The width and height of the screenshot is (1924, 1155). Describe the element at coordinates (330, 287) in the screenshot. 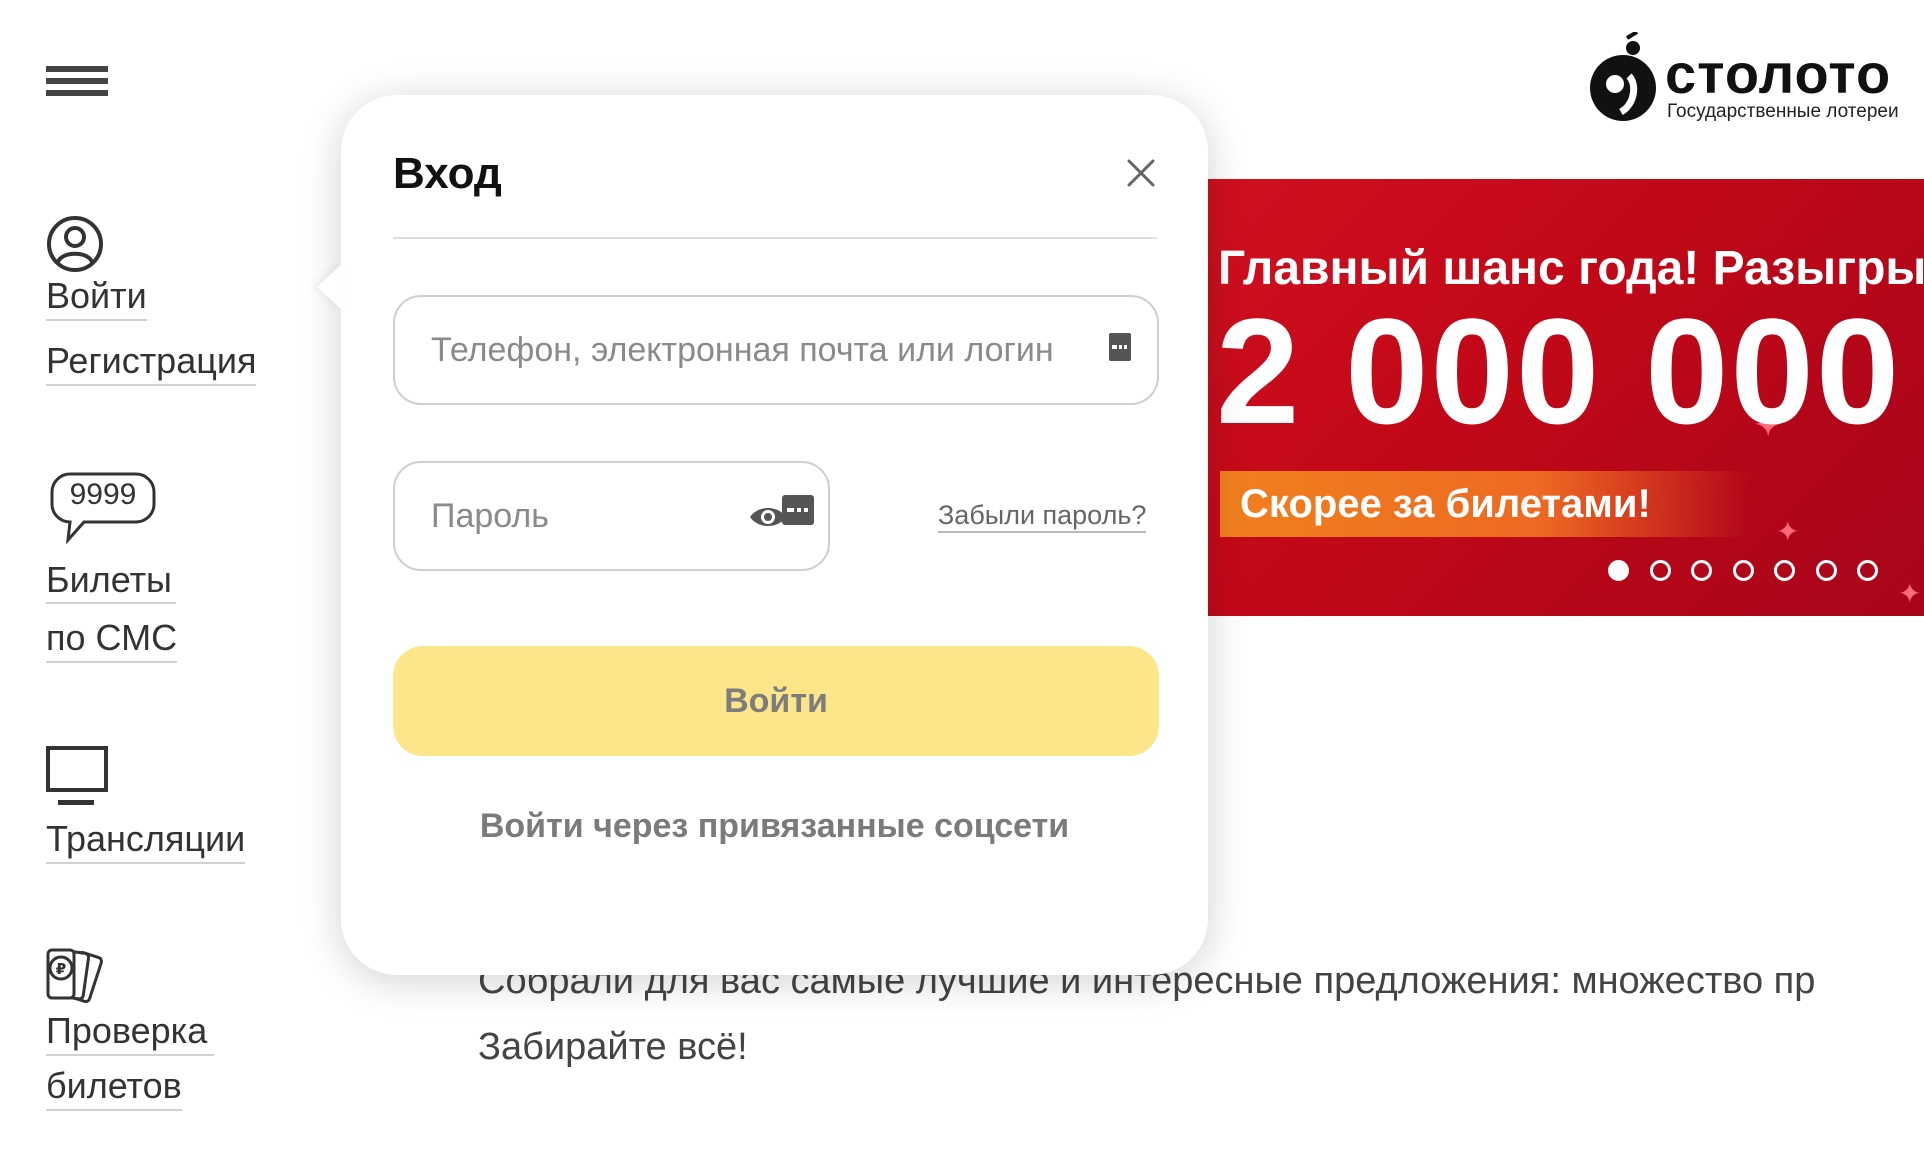

I see `popup-pointer` at that location.